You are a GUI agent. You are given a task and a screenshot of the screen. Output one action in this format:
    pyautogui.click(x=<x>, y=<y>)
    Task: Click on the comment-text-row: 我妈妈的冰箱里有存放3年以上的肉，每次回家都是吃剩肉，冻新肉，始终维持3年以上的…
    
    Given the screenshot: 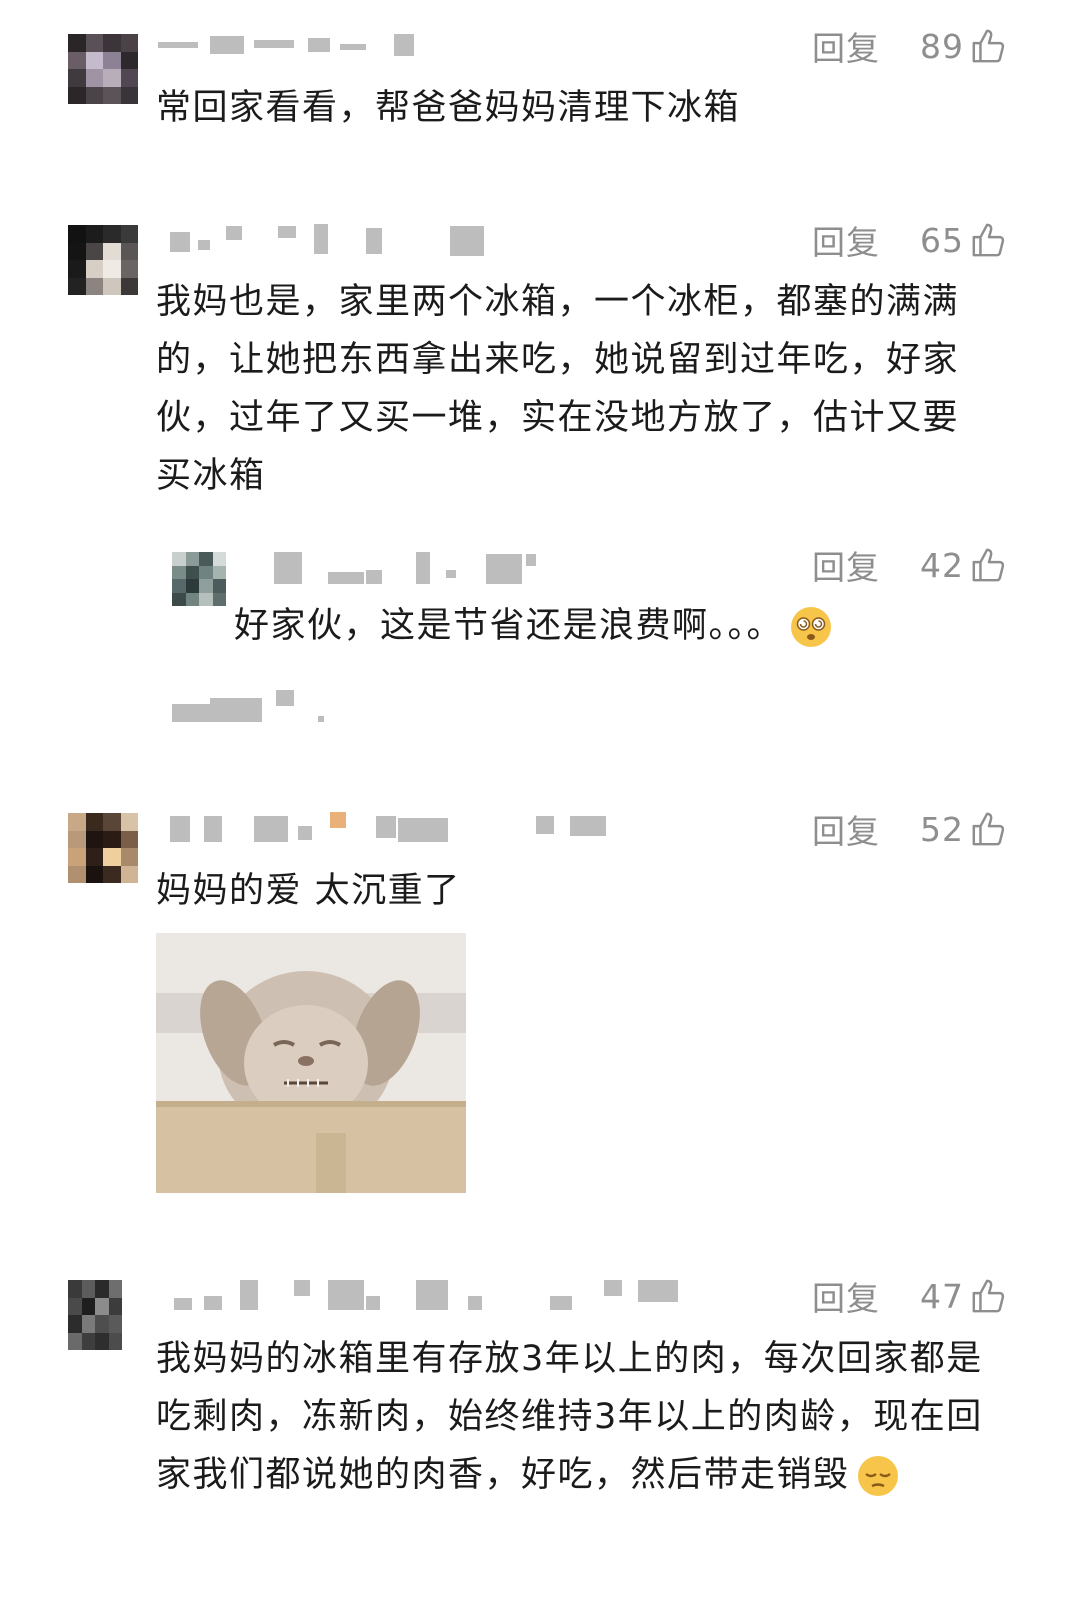 What is the action you would take?
    pyautogui.click(x=571, y=1417)
    